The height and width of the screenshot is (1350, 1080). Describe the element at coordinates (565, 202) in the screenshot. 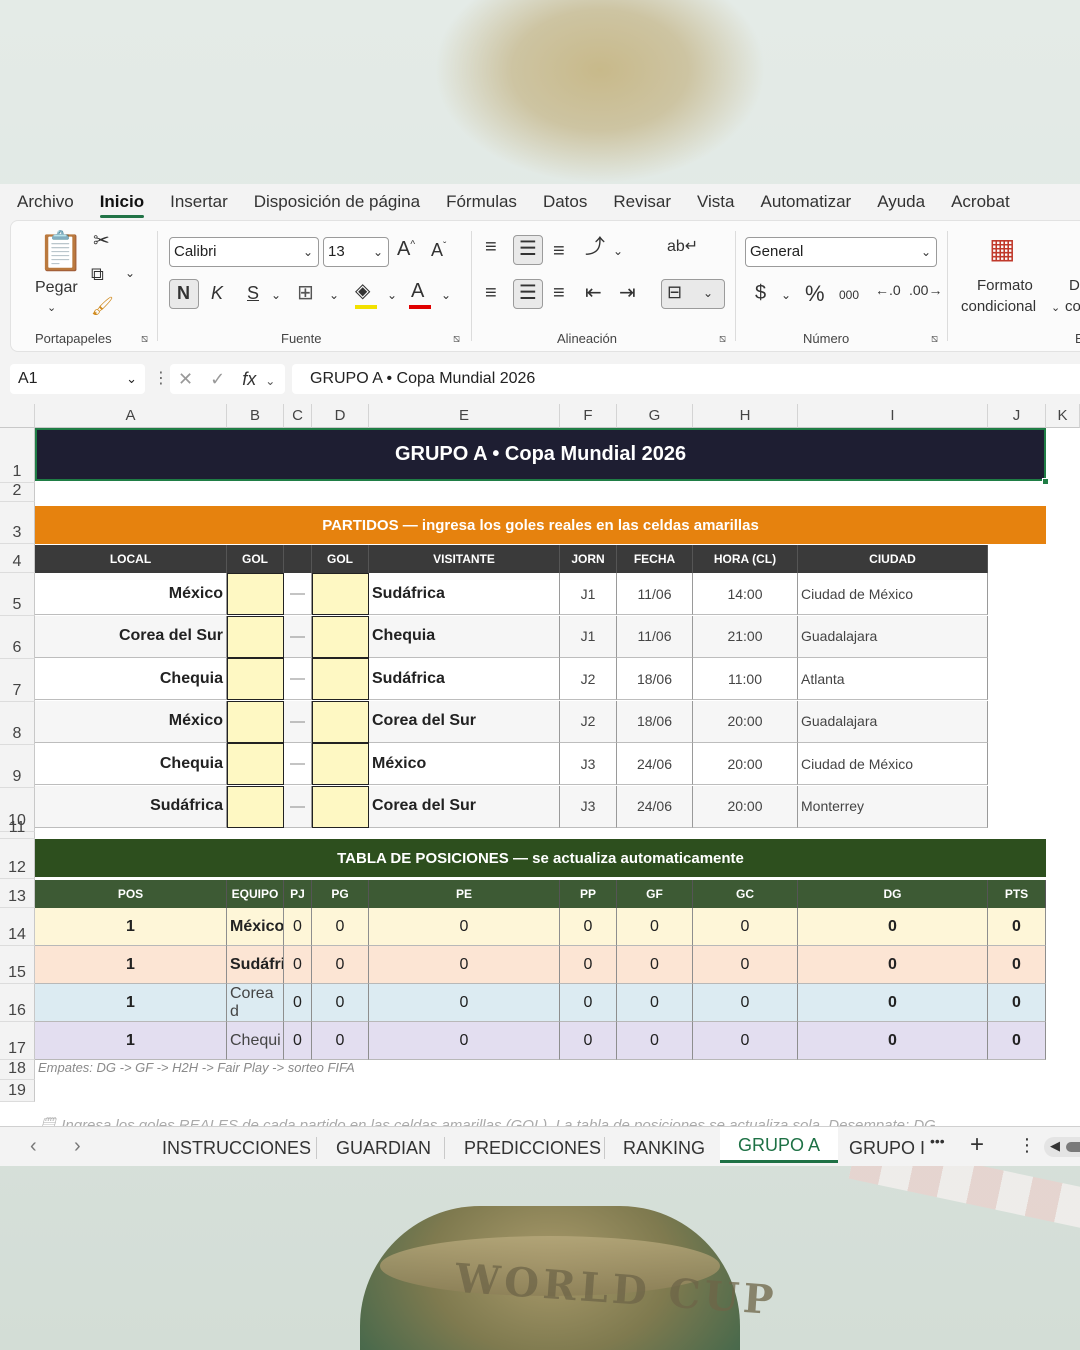

I see `tab-datos: Datos` at that location.